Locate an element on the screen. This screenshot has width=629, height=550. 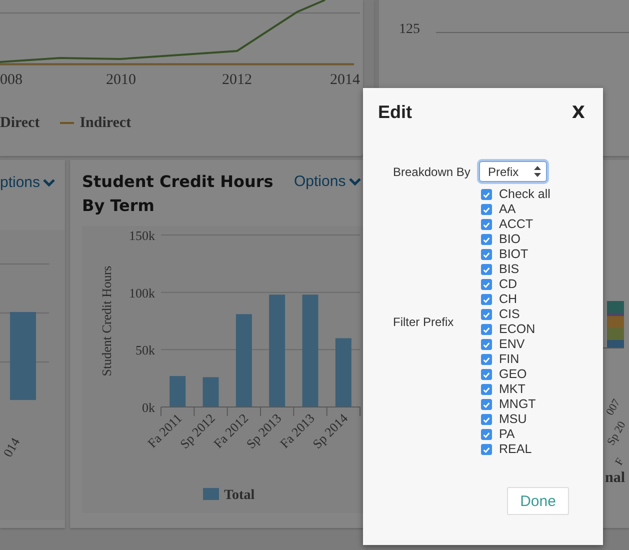
checkbox-label: ENV is located at coordinates (512, 344).